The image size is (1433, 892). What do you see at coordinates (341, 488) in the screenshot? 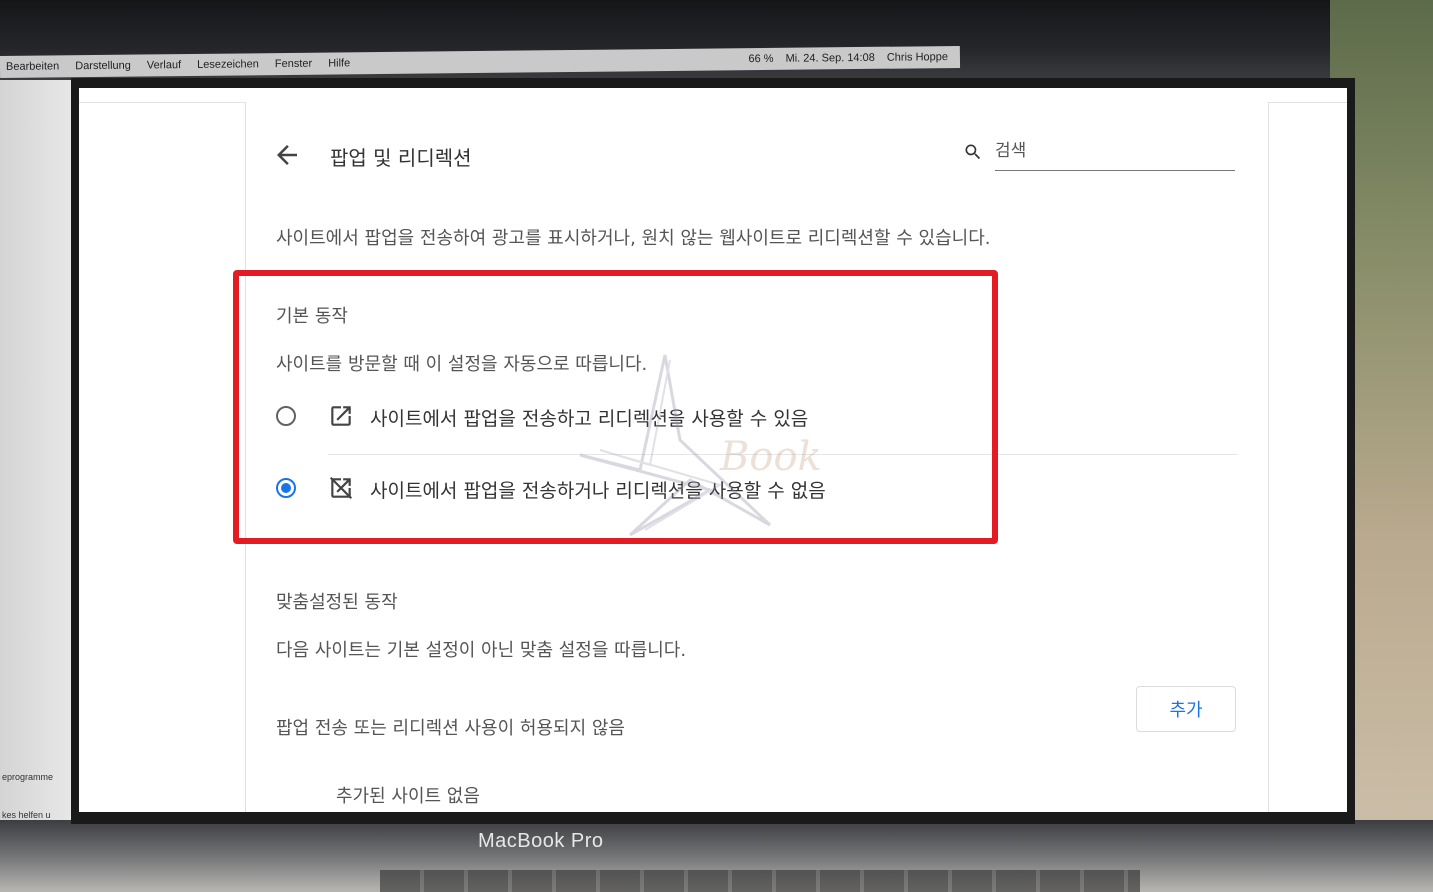
I see `open-in-new-off-icon` at bounding box center [341, 488].